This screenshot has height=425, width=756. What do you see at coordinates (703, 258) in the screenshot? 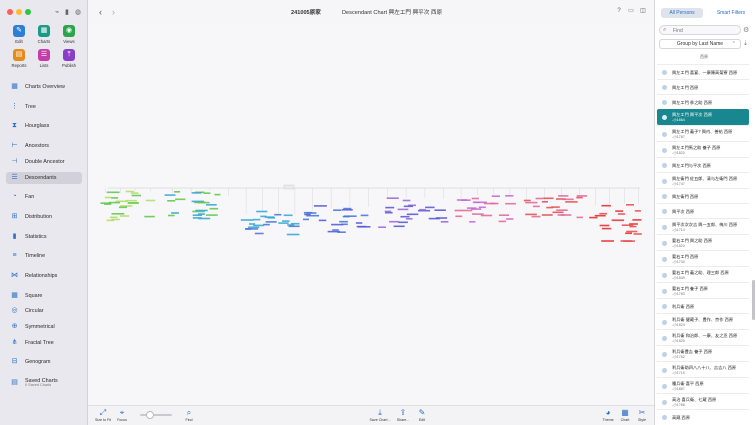
I see `person-list-item: 要右エ門 西原 -小1730` at bounding box center [703, 258].